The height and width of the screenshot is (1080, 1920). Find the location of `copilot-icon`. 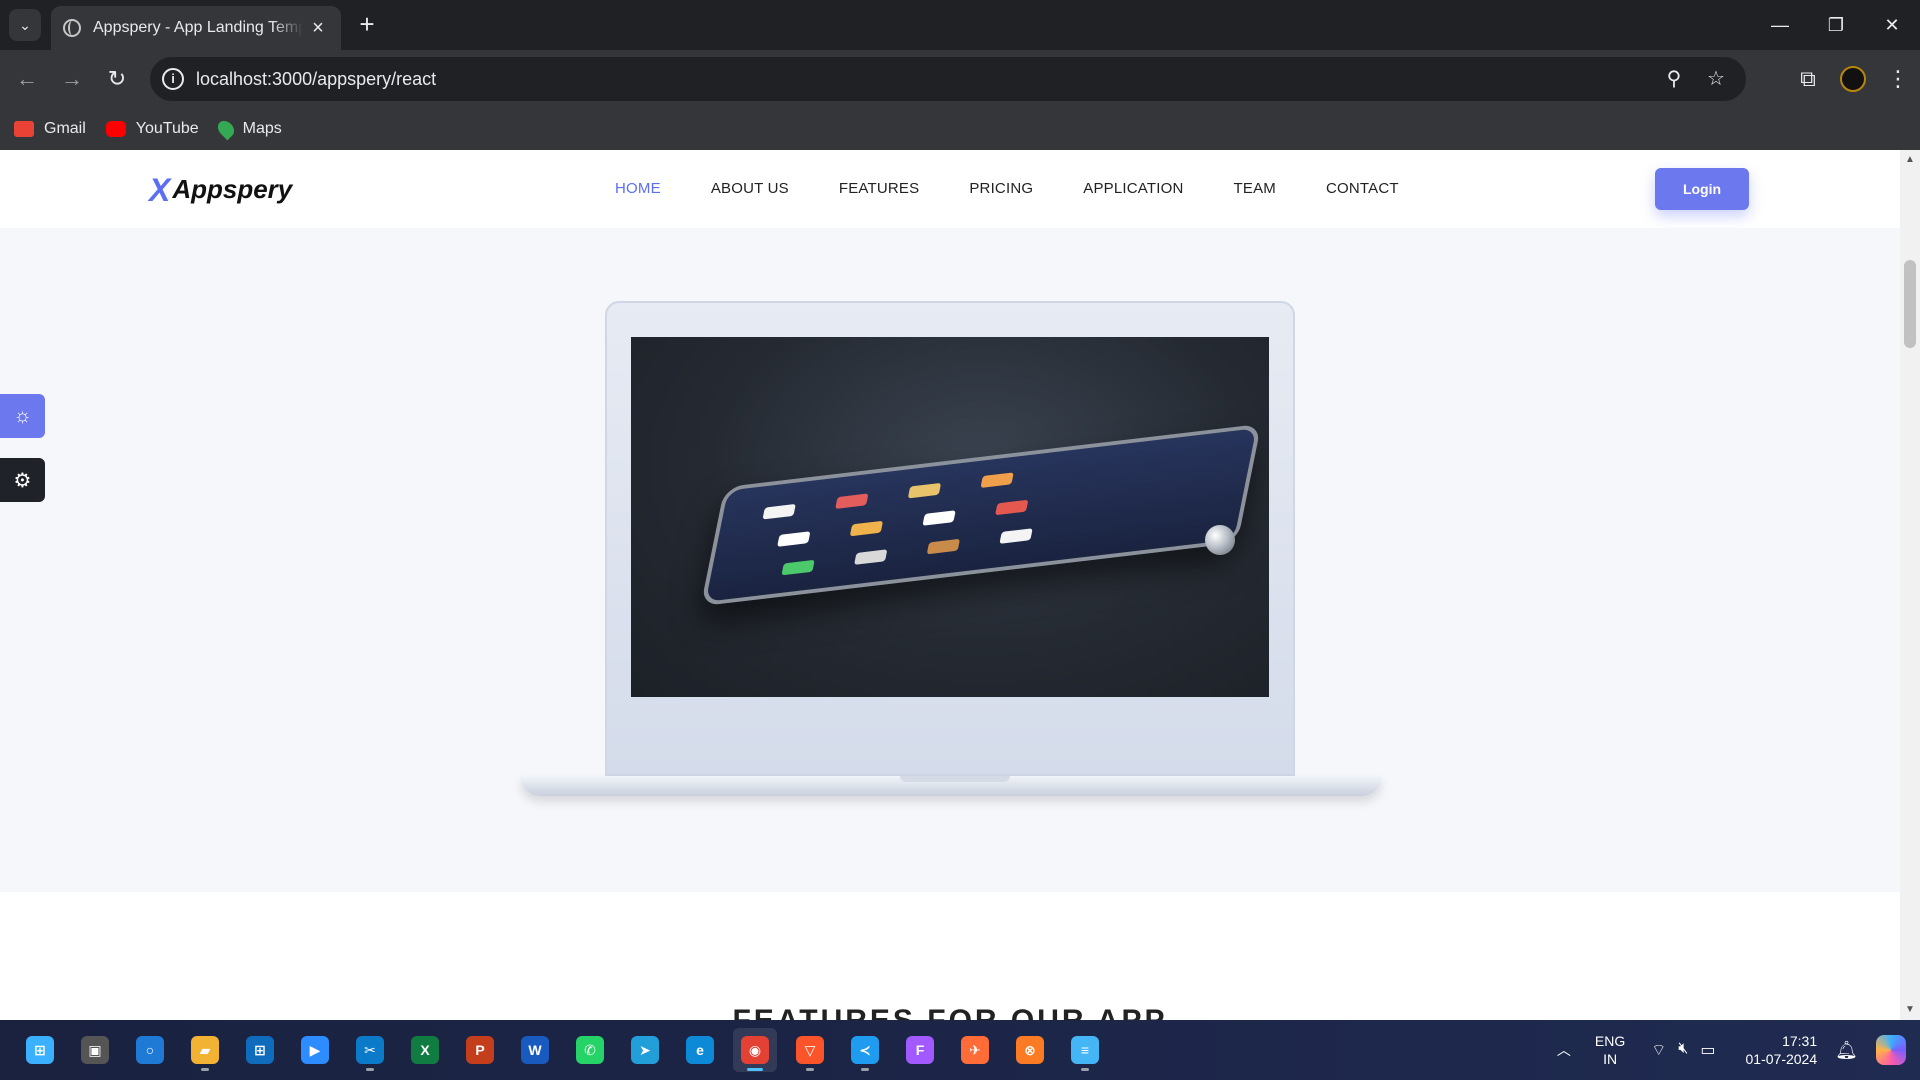

copilot-icon is located at coordinates (1891, 1050).